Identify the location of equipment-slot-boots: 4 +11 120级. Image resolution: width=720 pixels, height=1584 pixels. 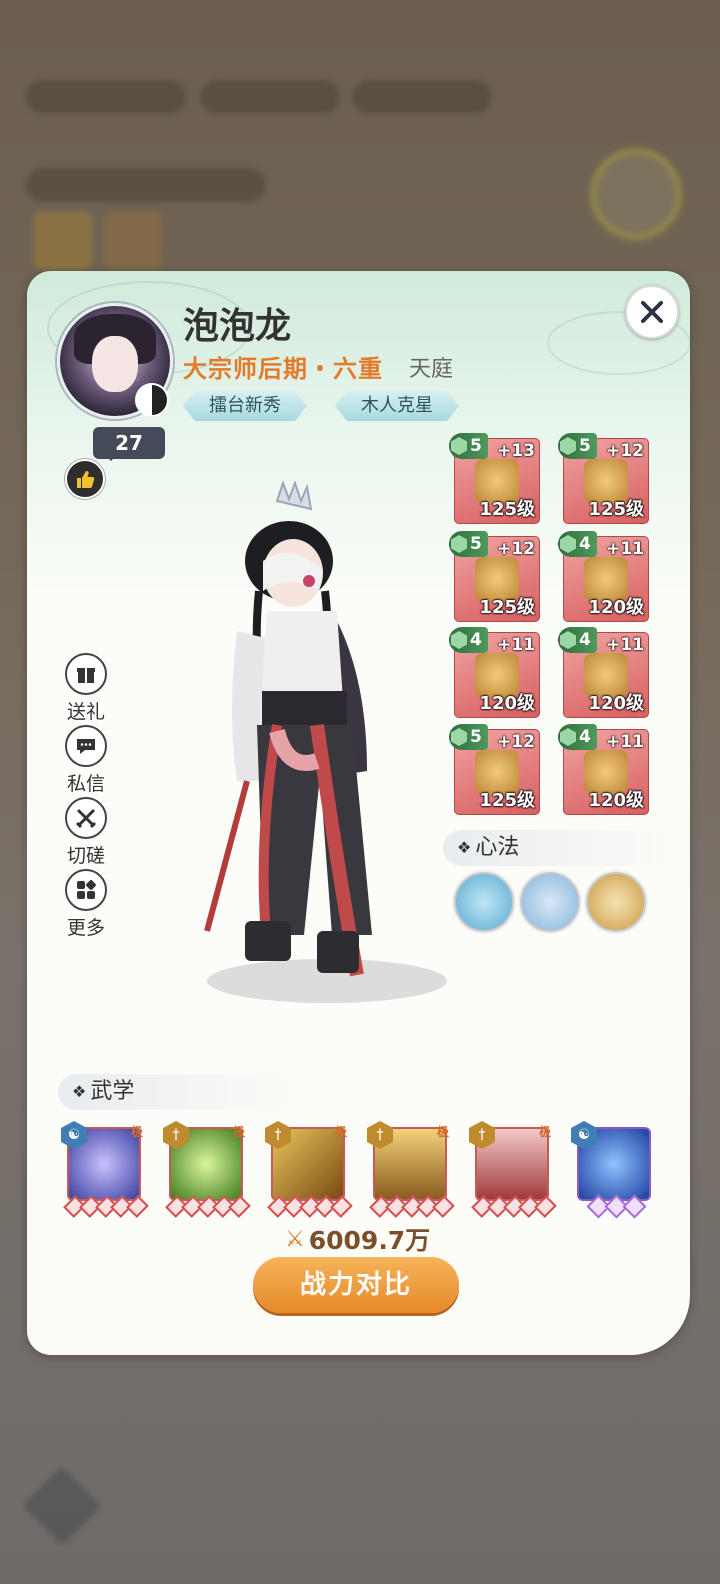
(494, 672).